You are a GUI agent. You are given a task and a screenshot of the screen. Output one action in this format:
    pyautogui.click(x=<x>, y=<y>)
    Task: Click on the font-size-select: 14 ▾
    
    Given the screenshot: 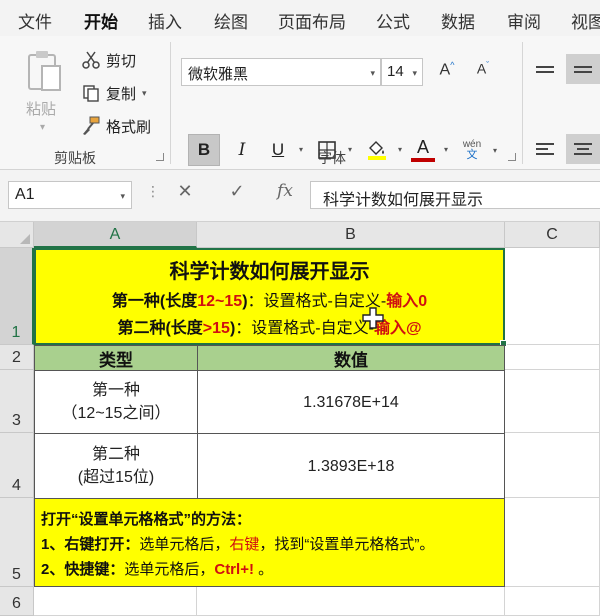 What is the action you would take?
    pyautogui.click(x=402, y=72)
    